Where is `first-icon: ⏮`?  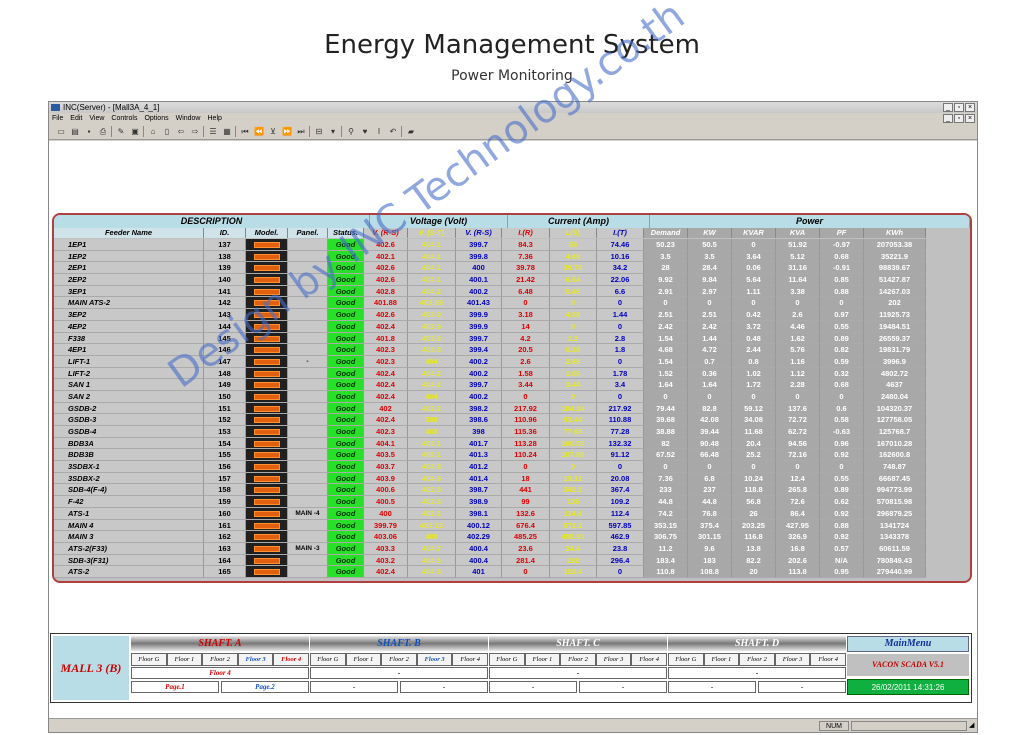 first-icon: ⏮ is located at coordinates (245, 131).